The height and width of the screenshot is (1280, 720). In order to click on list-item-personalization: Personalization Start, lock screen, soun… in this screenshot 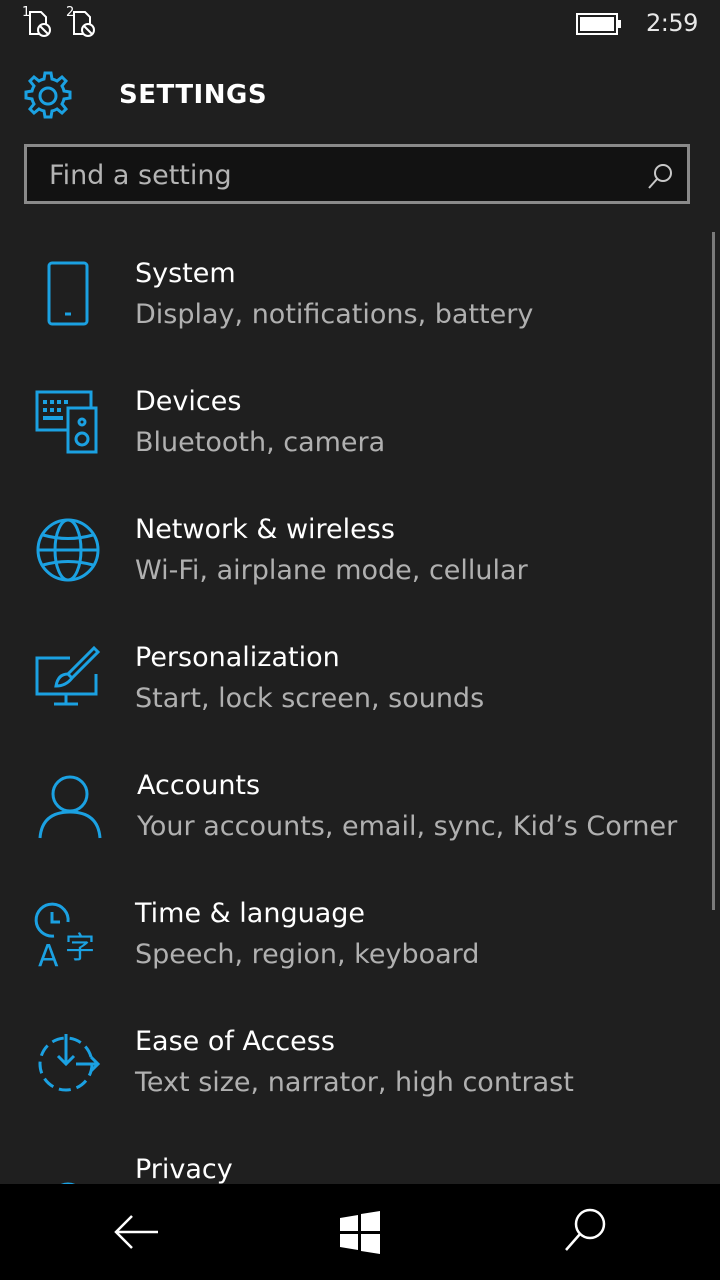, I will do `click(355, 680)`.